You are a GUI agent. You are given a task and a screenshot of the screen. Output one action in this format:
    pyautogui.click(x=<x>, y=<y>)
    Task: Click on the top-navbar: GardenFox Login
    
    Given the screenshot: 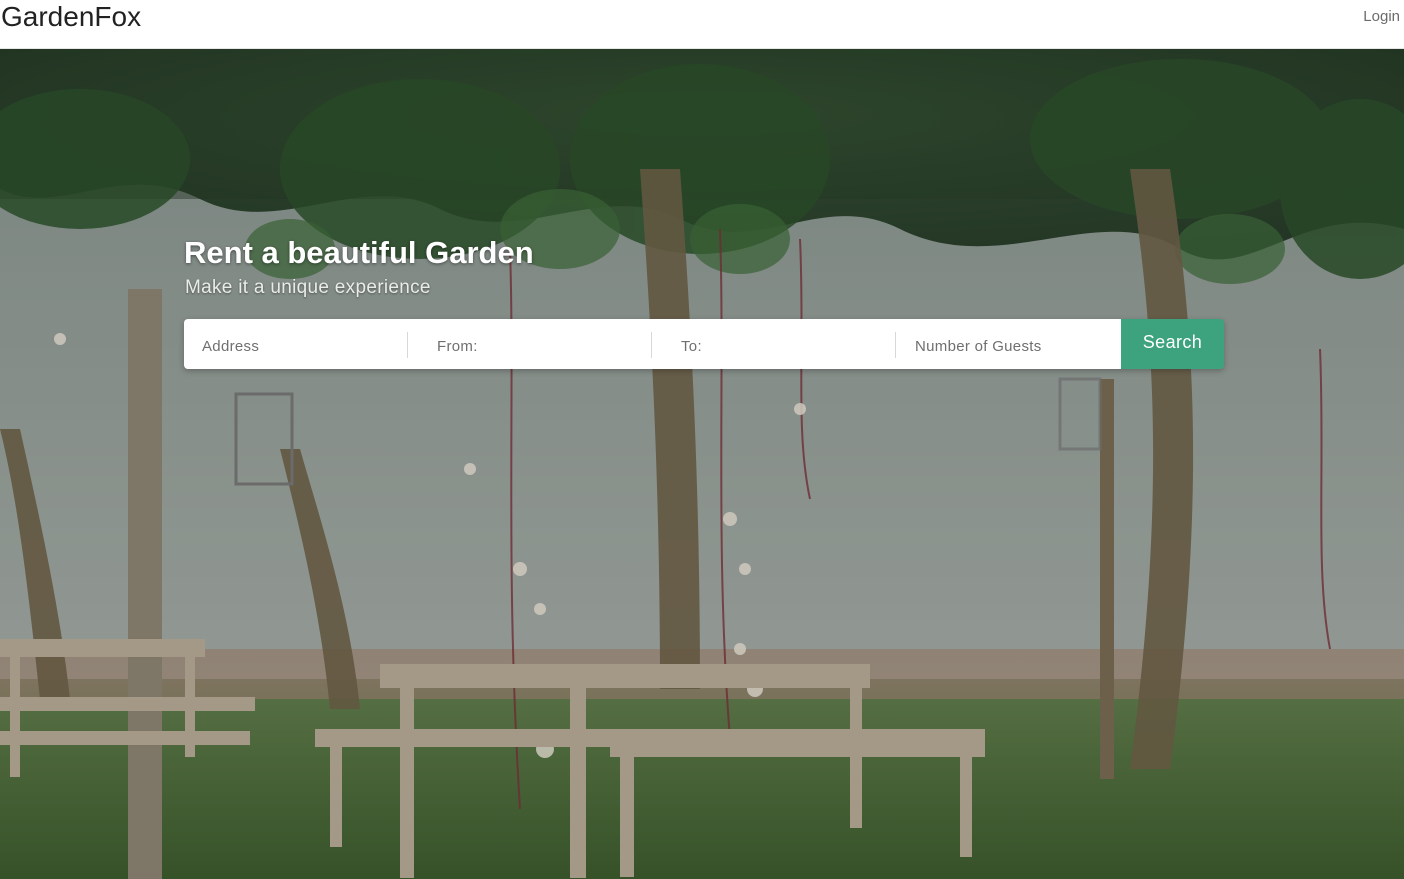 What is the action you would take?
    pyautogui.click(x=702, y=24)
    